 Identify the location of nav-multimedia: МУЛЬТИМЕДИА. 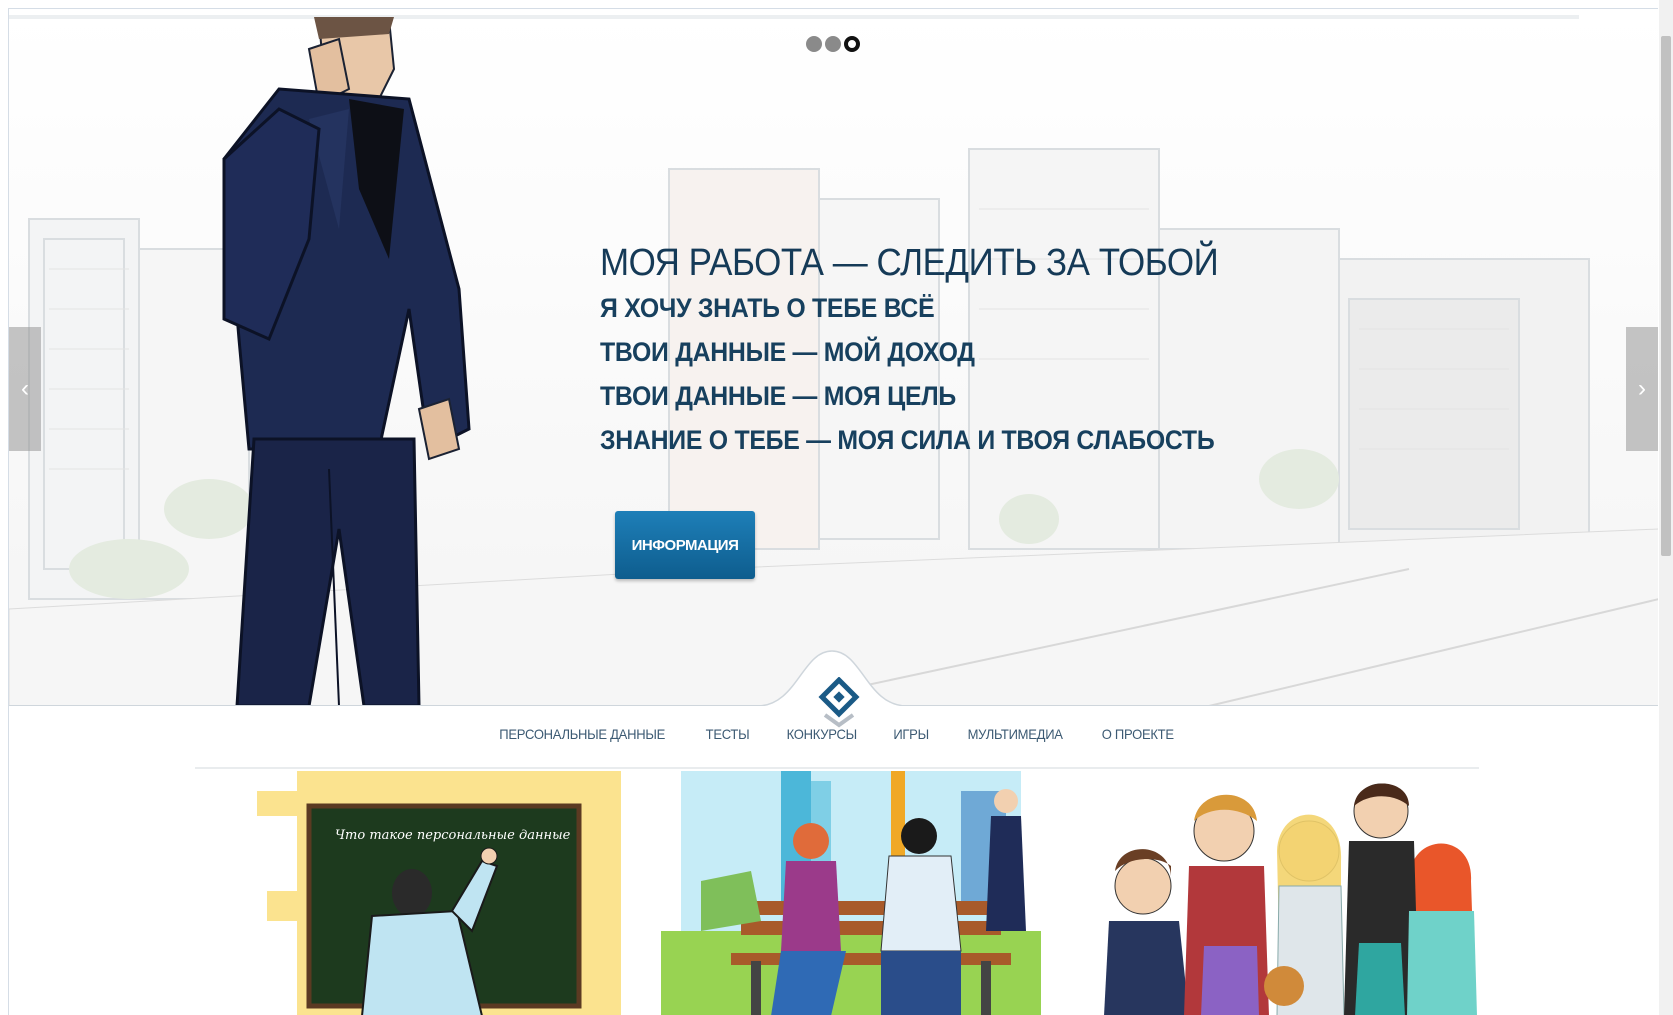
(1014, 734).